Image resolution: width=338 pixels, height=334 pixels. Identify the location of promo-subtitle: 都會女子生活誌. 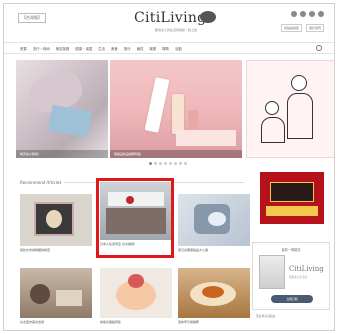
(298, 277).